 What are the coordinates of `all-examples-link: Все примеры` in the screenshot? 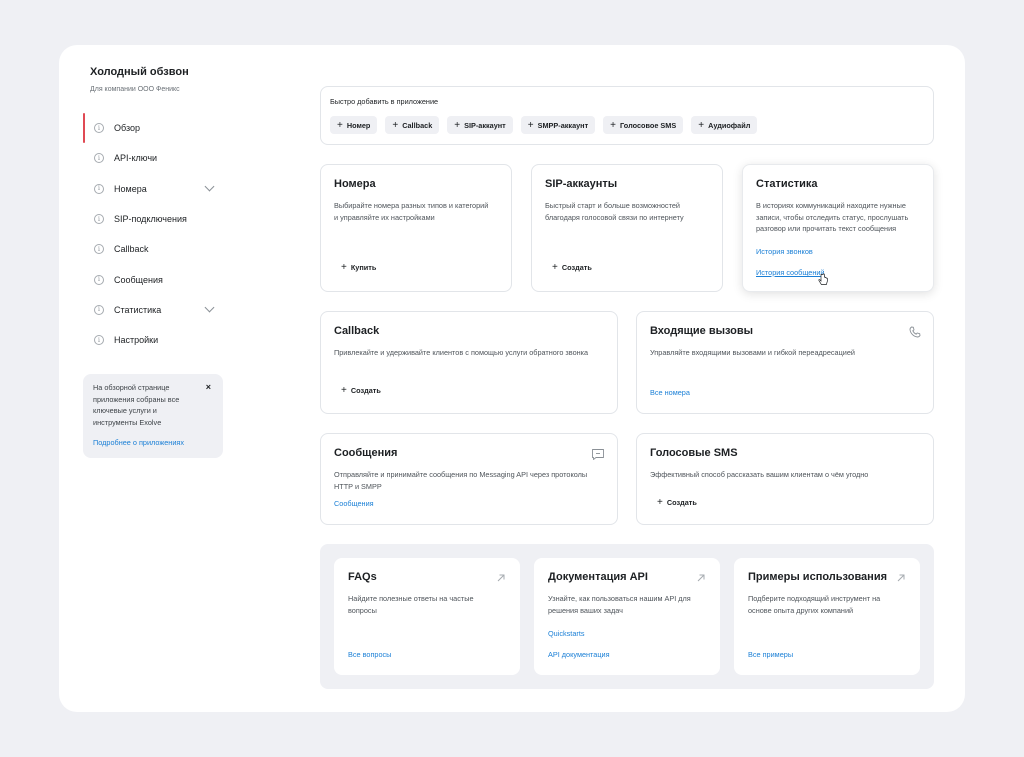 It's located at (770, 654).